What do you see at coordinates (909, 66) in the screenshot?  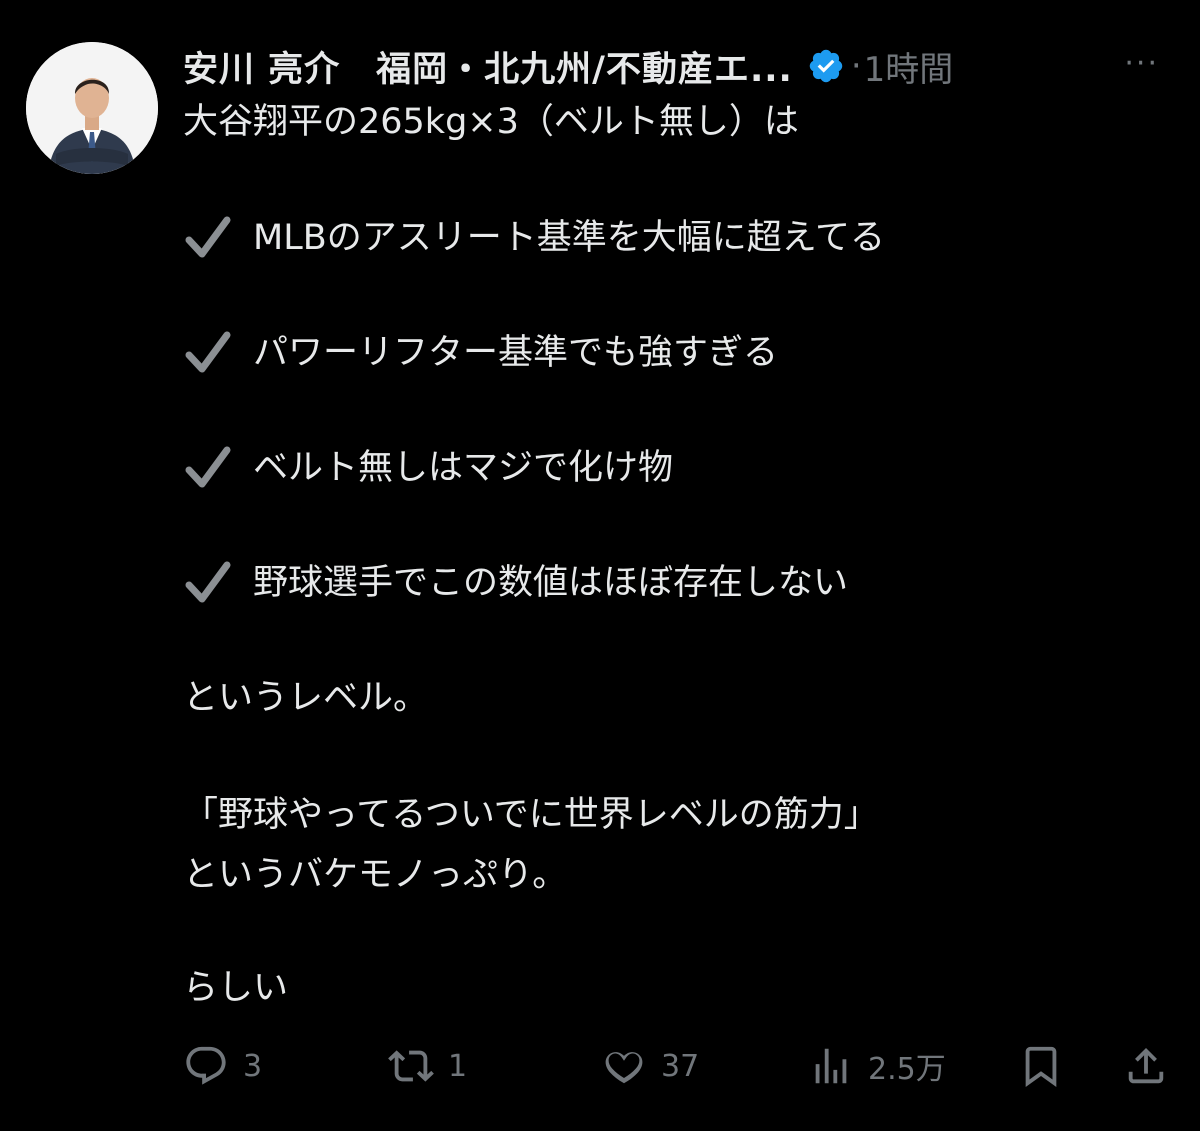 I see `post-time: 1時間` at bounding box center [909, 66].